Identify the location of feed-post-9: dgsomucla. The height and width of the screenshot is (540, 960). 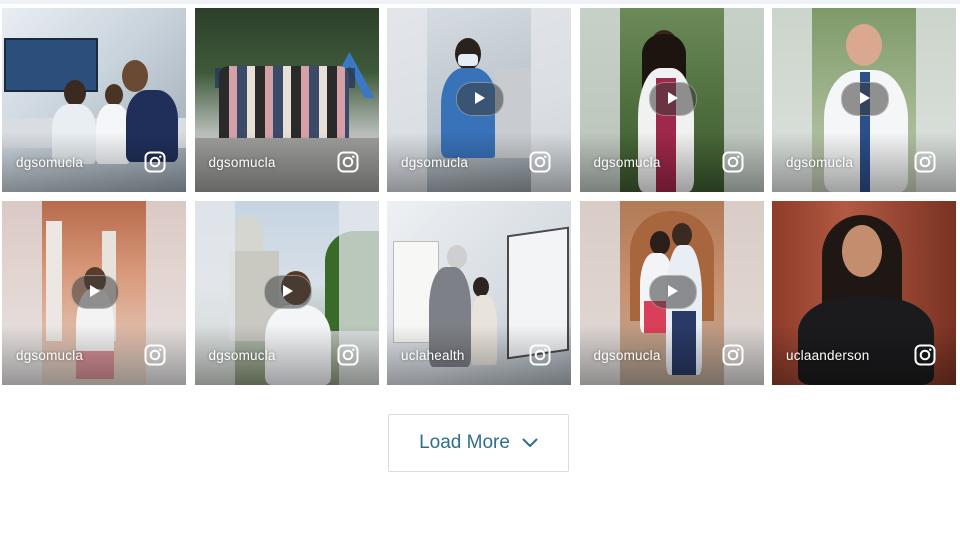
(671, 293).